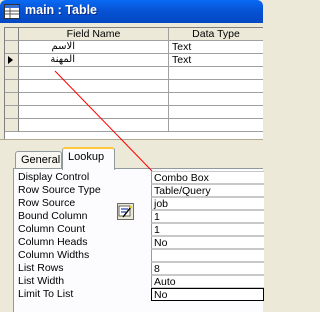 The height and width of the screenshot is (312, 320). Describe the element at coordinates (207, 177) in the screenshot. I see `property-value: Combo Box` at that location.